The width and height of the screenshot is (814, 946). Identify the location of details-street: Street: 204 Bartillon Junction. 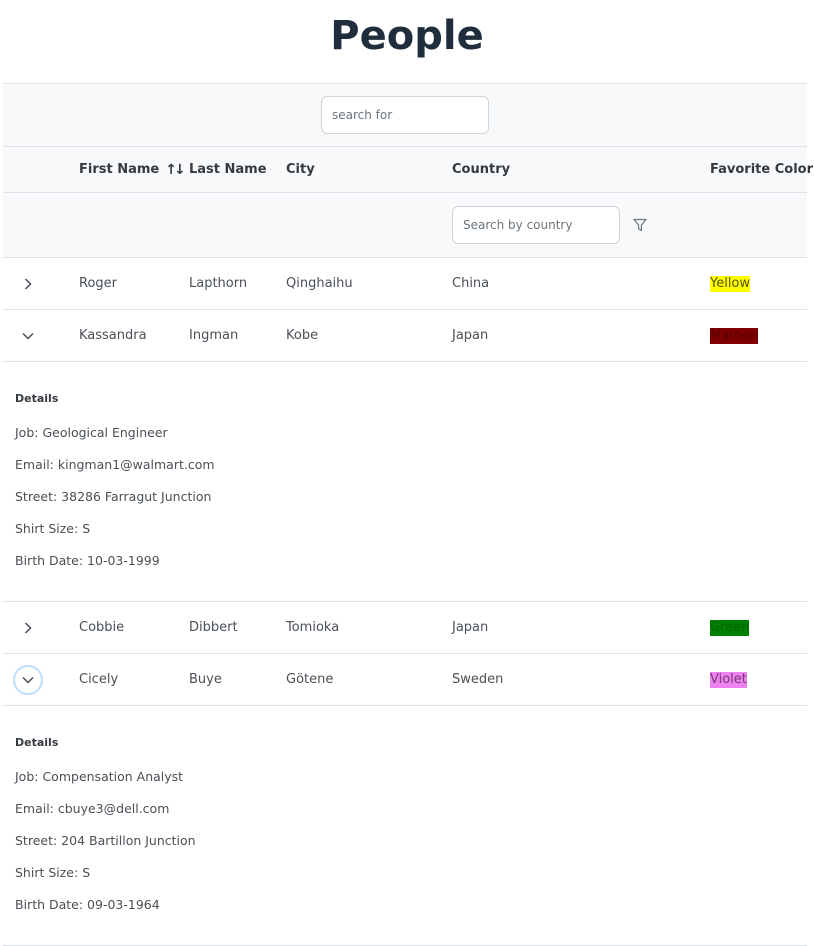
(105, 840).